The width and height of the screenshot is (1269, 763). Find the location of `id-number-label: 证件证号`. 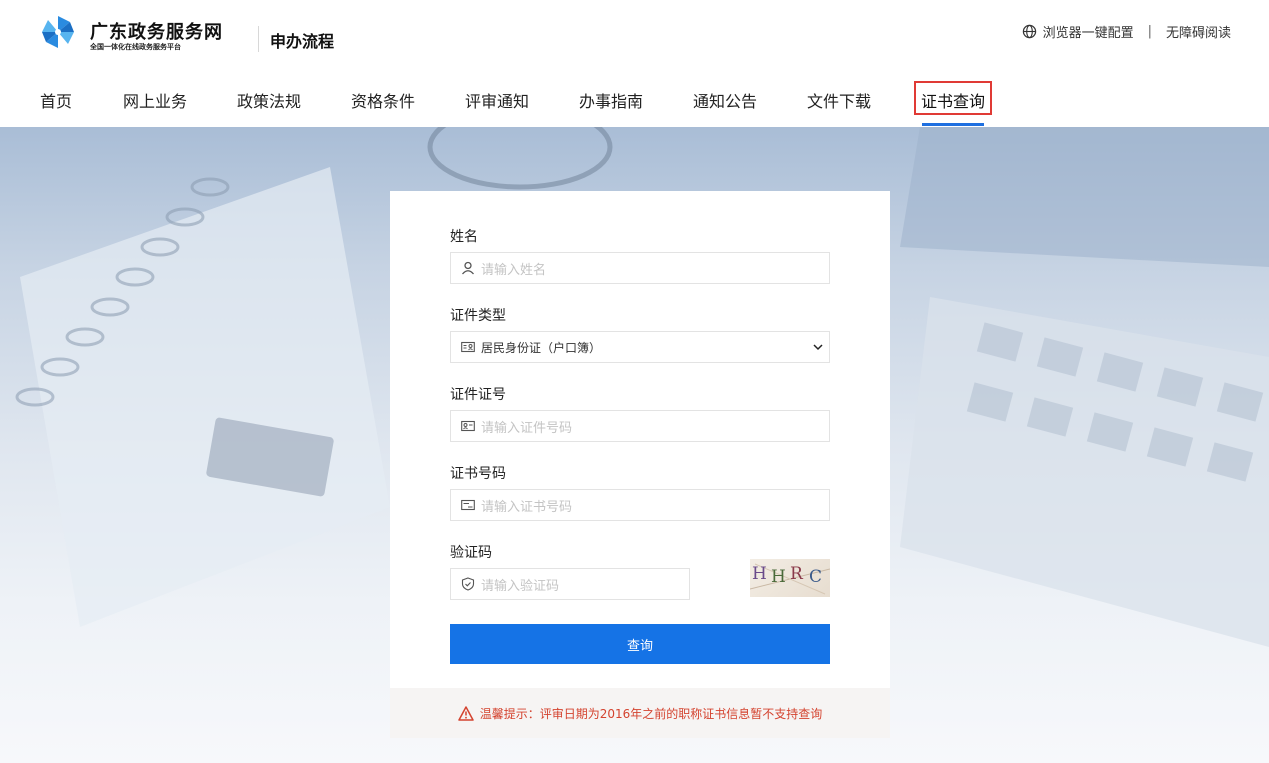

id-number-label: 证件证号 is located at coordinates (478, 395).